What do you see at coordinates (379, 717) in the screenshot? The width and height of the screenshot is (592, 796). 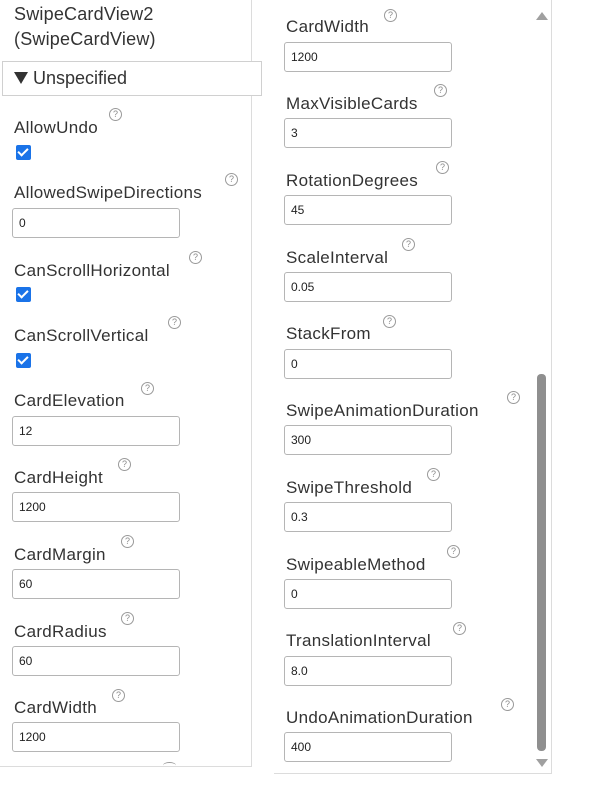 I see `property-label: UndoAnimationDuration` at bounding box center [379, 717].